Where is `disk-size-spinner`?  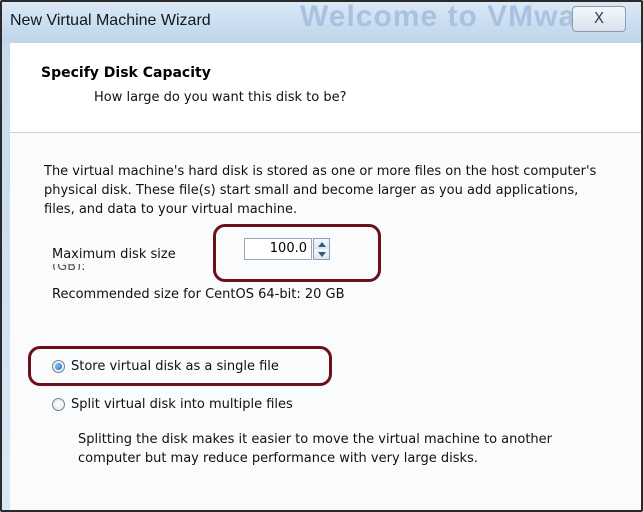 disk-size-spinner is located at coordinates (321, 249).